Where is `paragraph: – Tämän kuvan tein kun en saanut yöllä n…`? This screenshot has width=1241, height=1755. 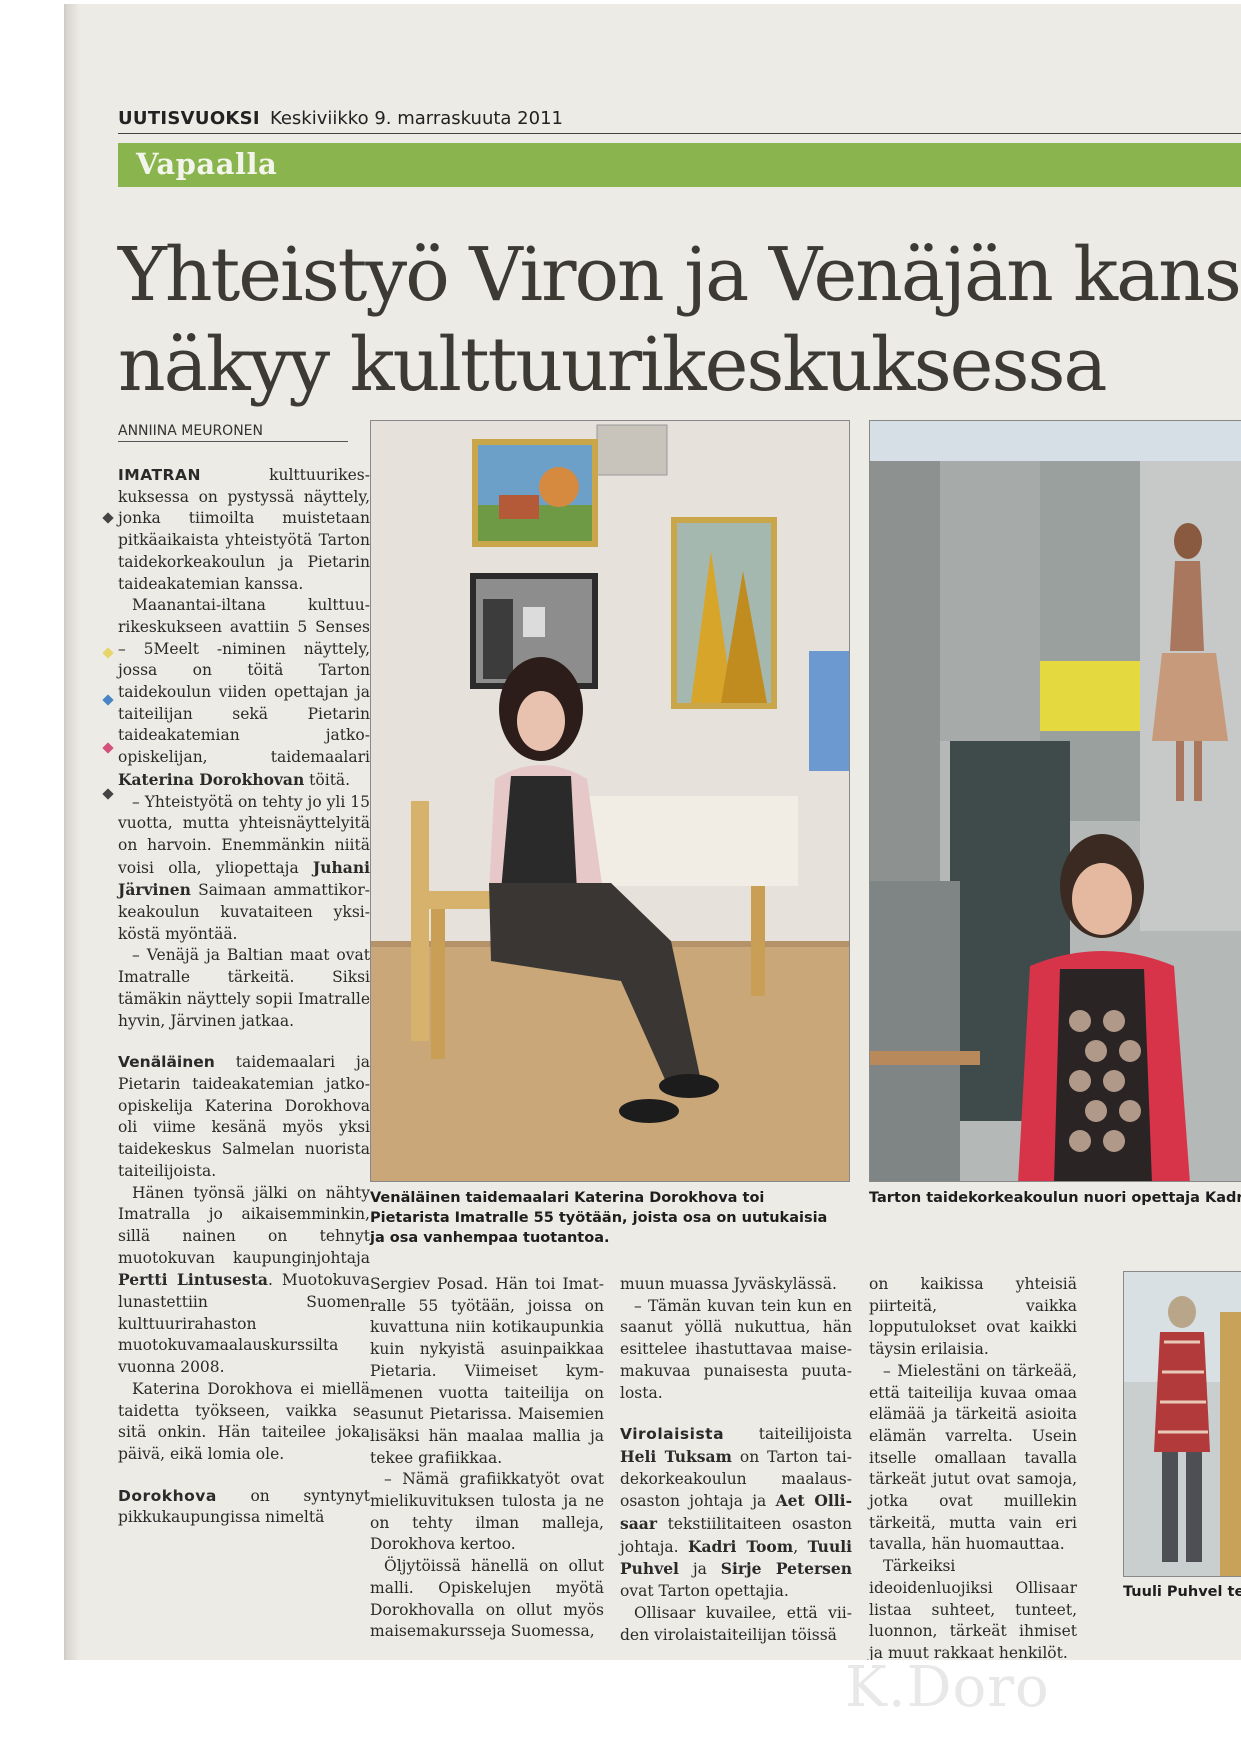
paragraph: – Tämän kuvan tein kun en saanut yöllä n… is located at coordinates (736, 1349).